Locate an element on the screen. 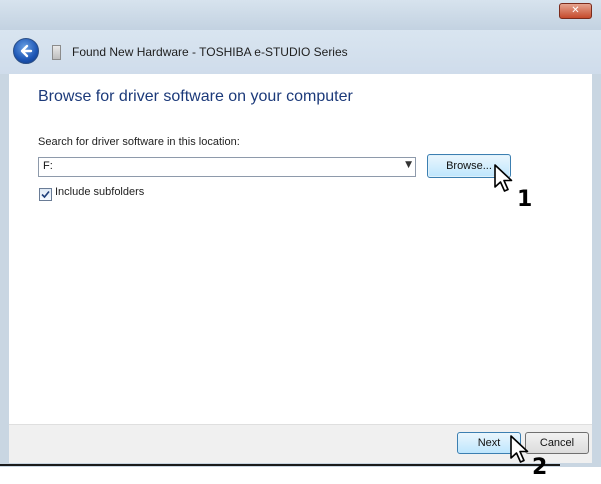  cancel-button-label: Cancel is located at coordinates (557, 443).